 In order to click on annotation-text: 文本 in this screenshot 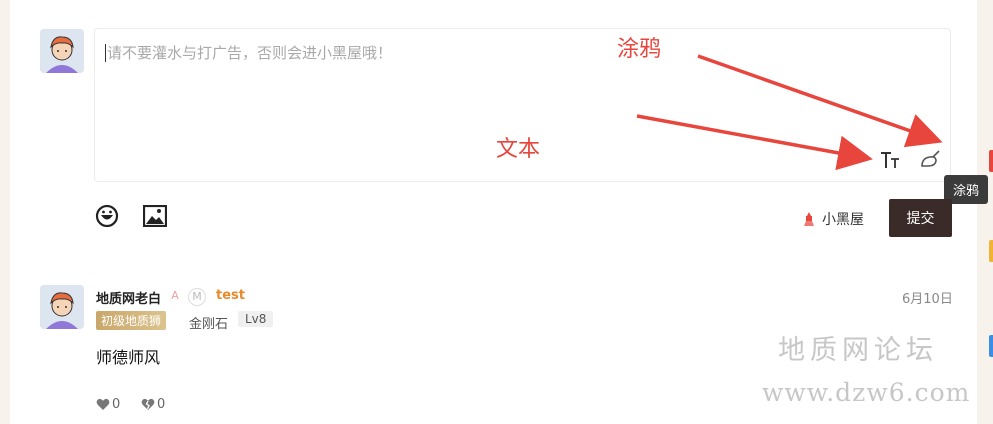, I will do `click(518, 149)`.